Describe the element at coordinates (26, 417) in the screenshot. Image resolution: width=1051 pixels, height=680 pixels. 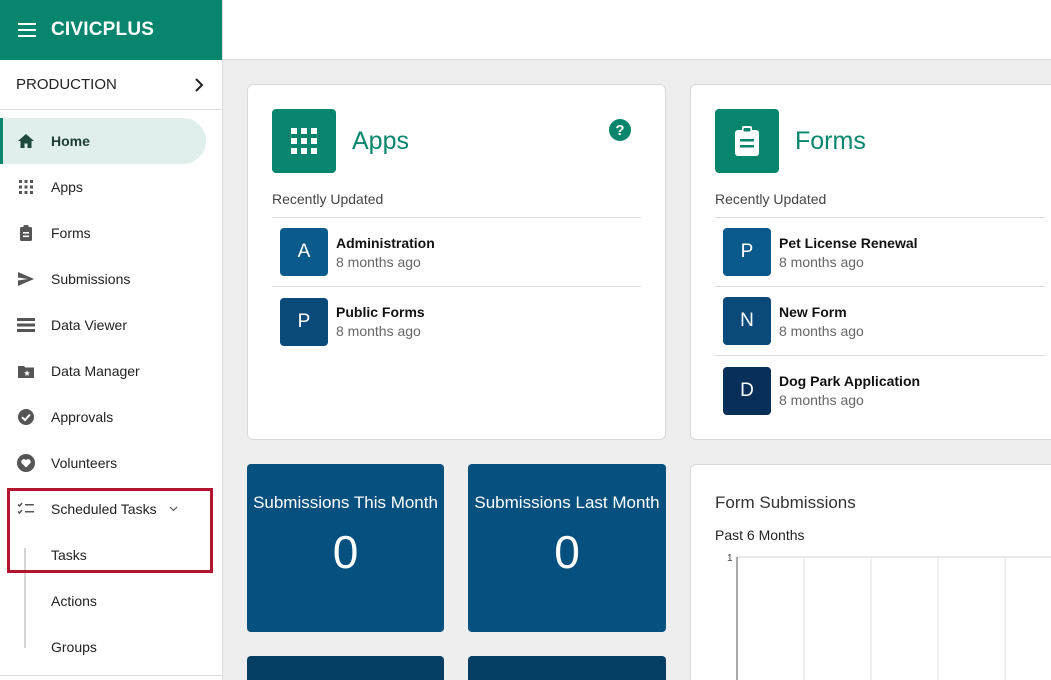
I see `check-circle-icon` at that location.